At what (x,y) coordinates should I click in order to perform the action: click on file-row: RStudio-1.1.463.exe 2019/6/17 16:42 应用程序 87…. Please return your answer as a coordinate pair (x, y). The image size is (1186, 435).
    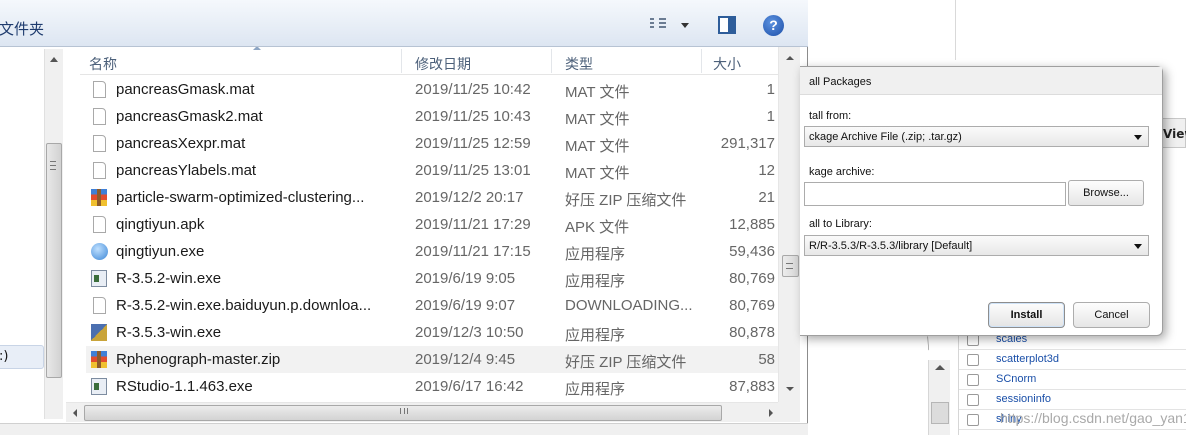
    Looking at the image, I should click on (432, 386).